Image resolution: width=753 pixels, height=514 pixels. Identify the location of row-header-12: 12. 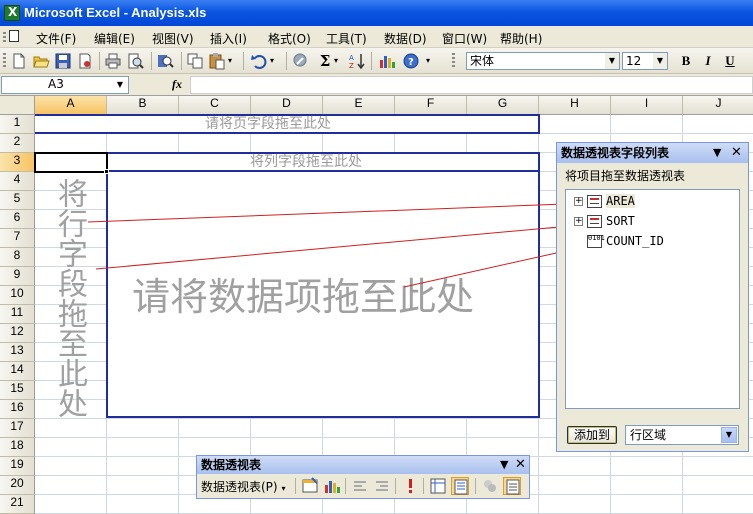
(17, 333).